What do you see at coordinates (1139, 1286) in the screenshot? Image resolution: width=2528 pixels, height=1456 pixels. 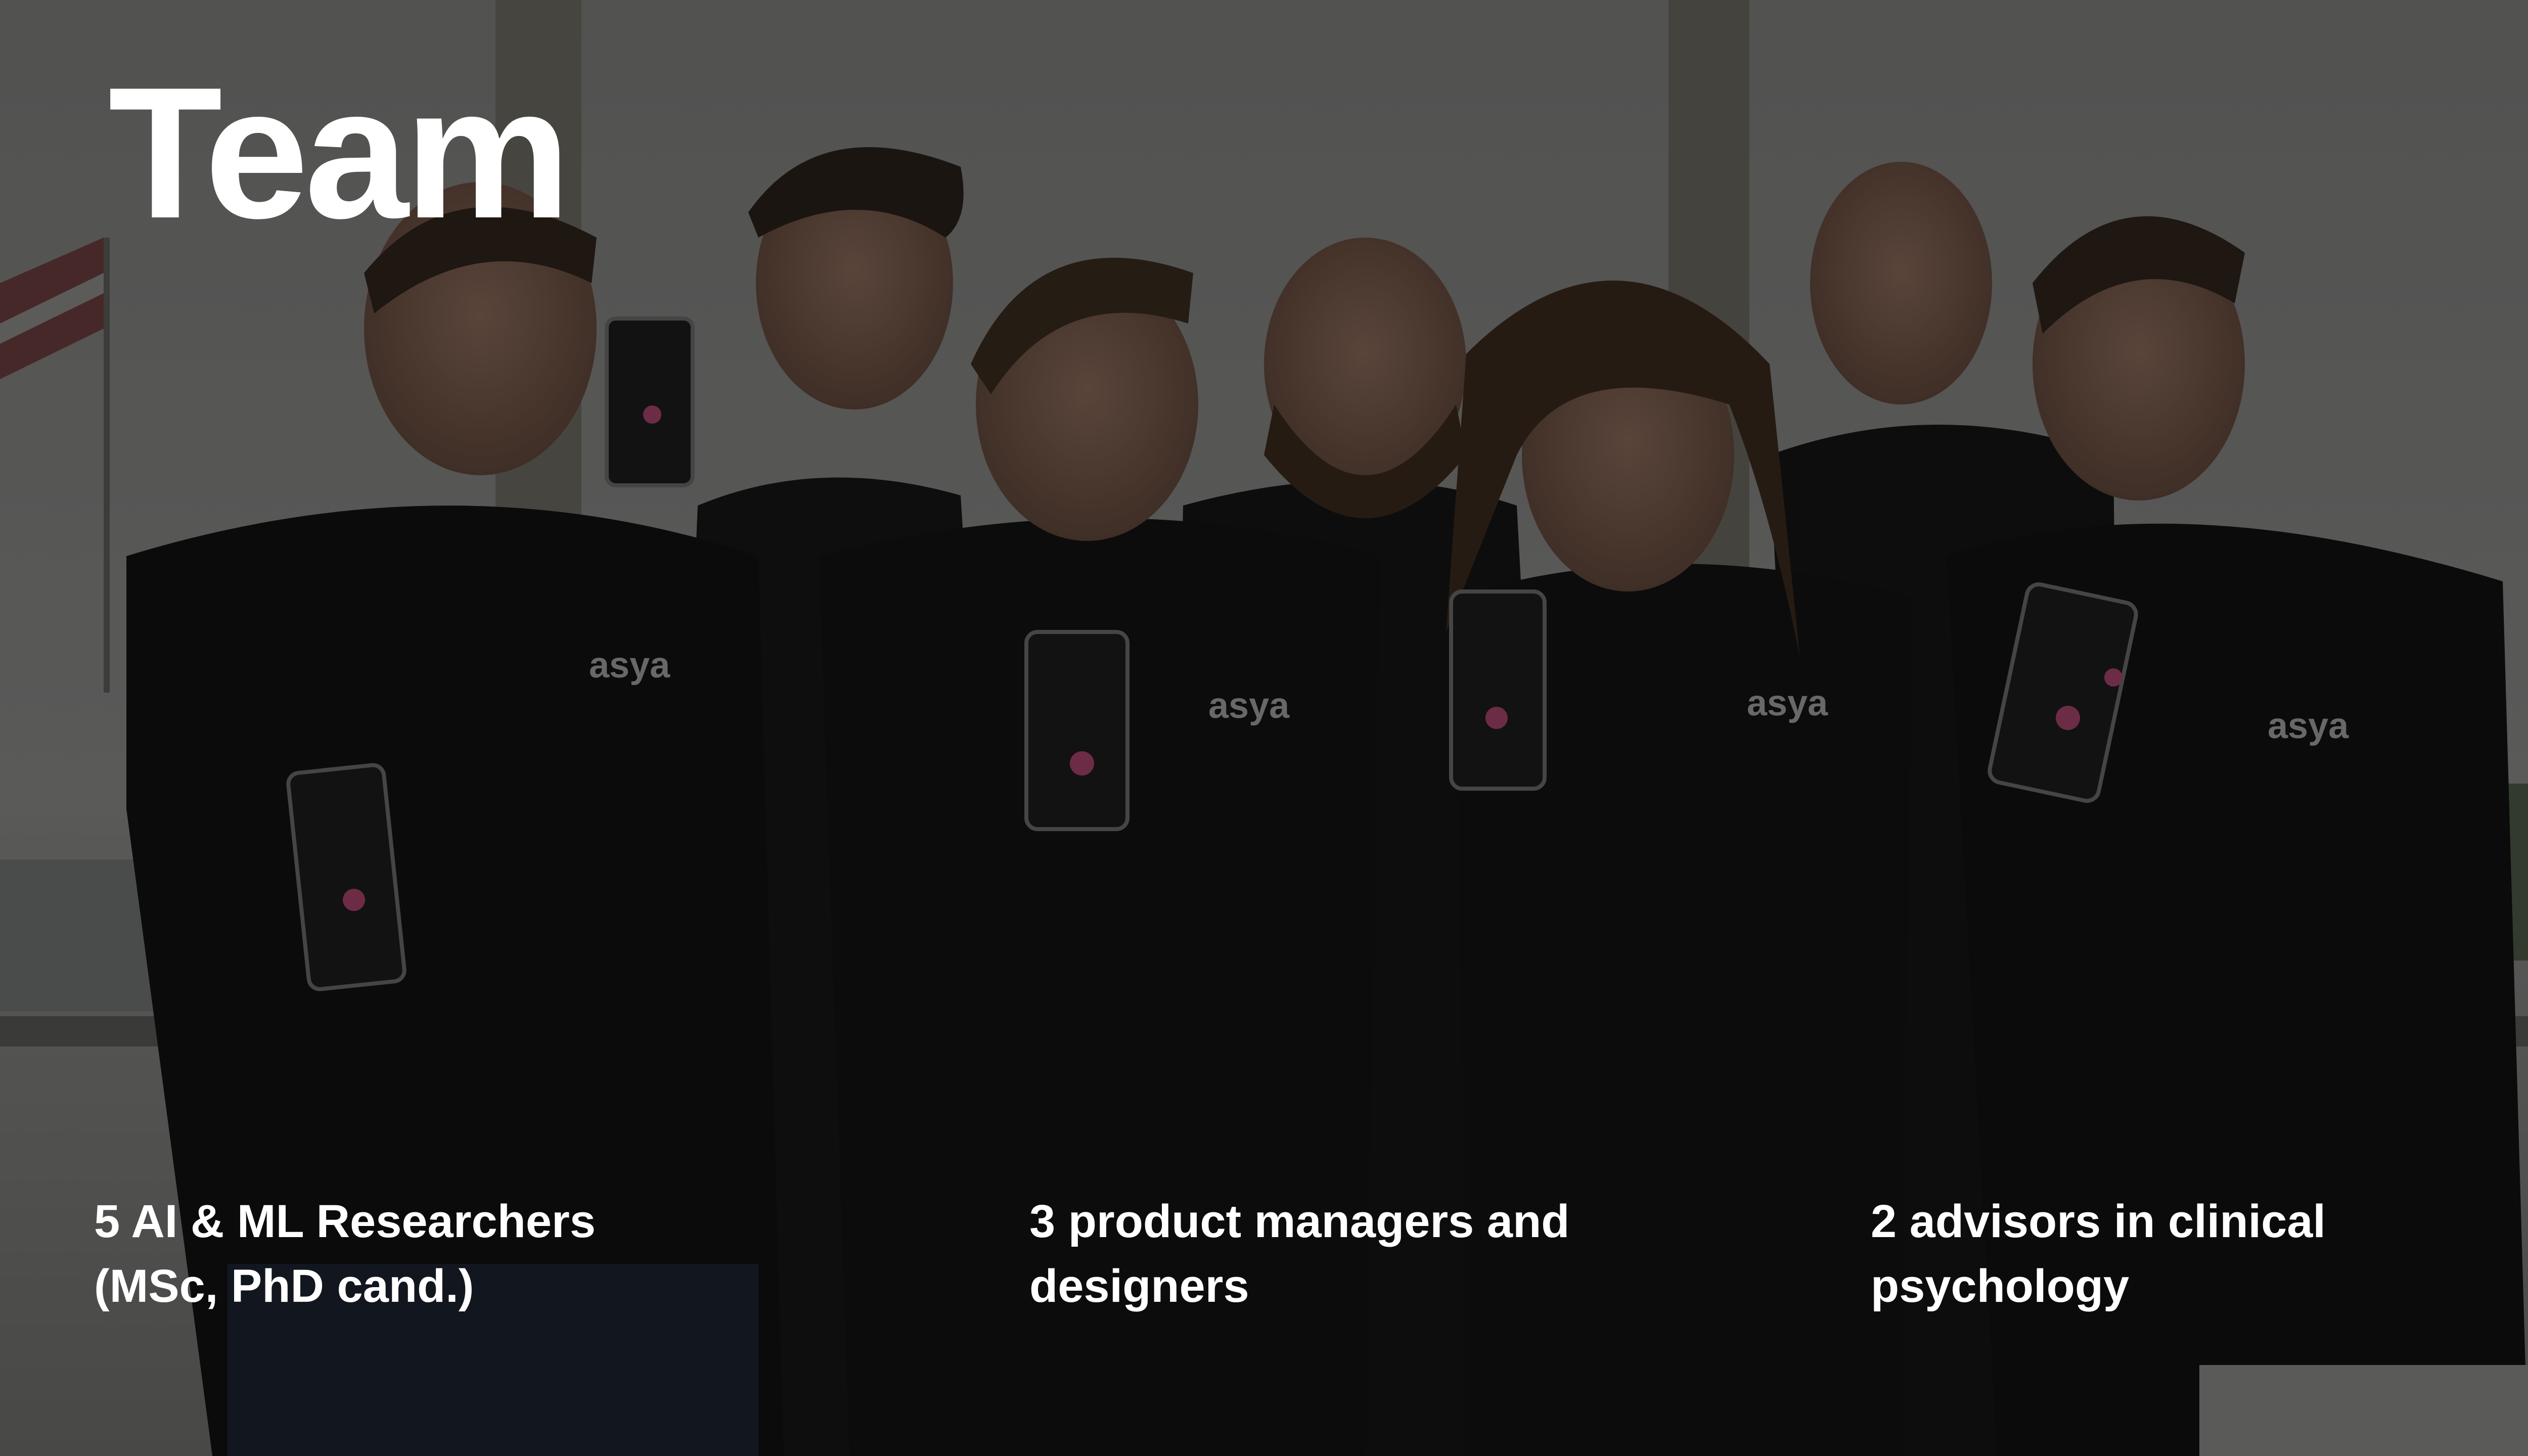 I see `caption-line: designers` at bounding box center [1139, 1286].